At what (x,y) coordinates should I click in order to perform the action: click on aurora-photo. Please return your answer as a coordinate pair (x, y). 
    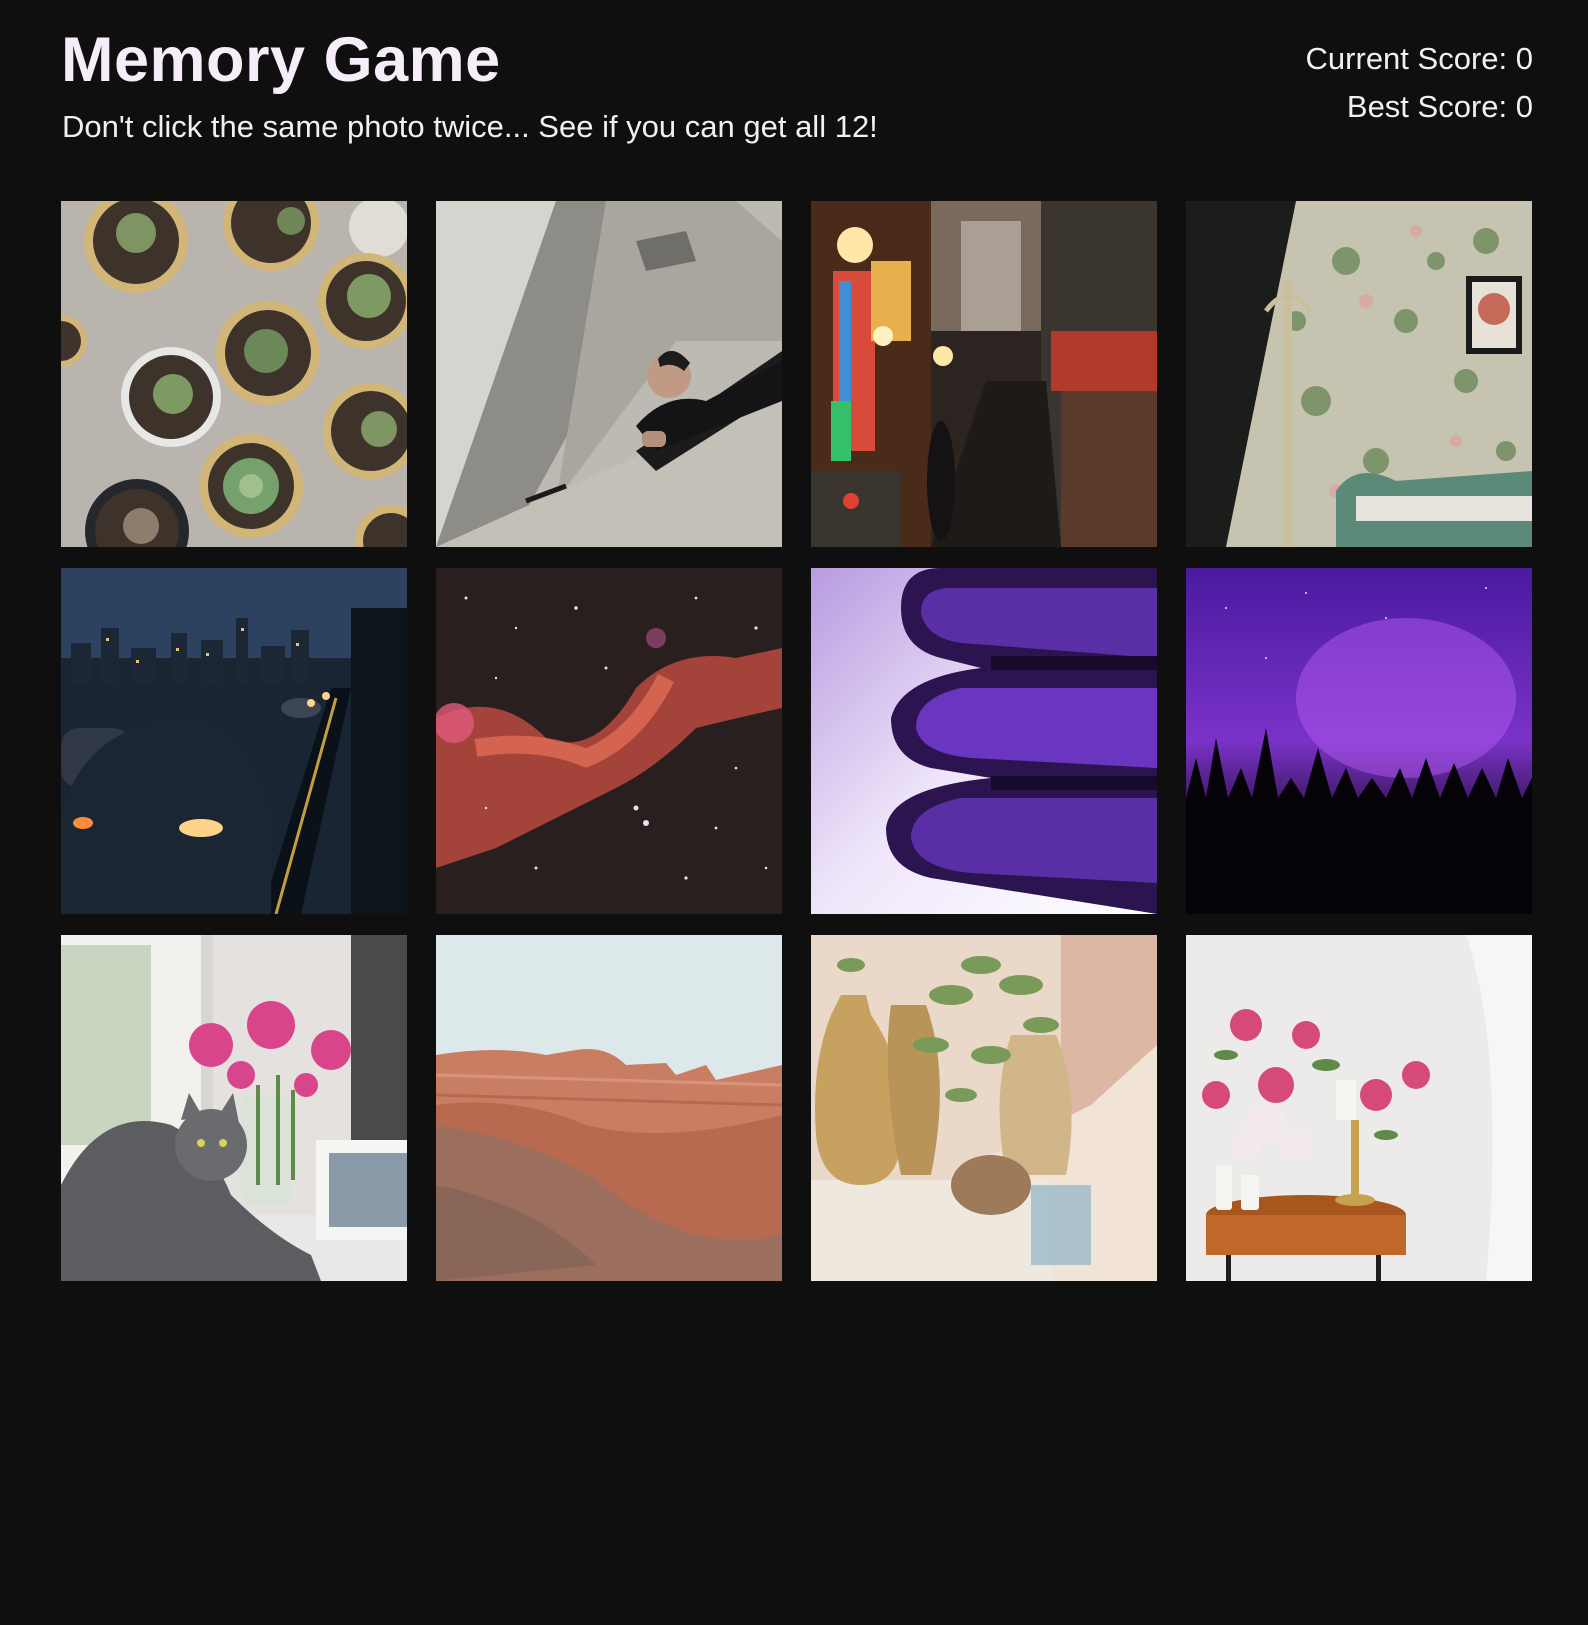
    Looking at the image, I should click on (1359, 741).